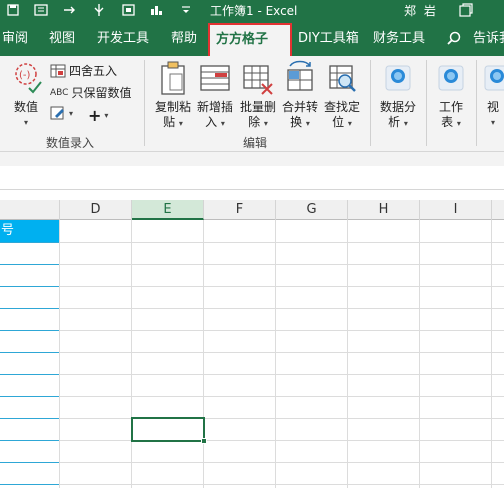  What do you see at coordinates (394, 122) in the screenshot?
I see `analysis-label-2: 析` at bounding box center [394, 122].